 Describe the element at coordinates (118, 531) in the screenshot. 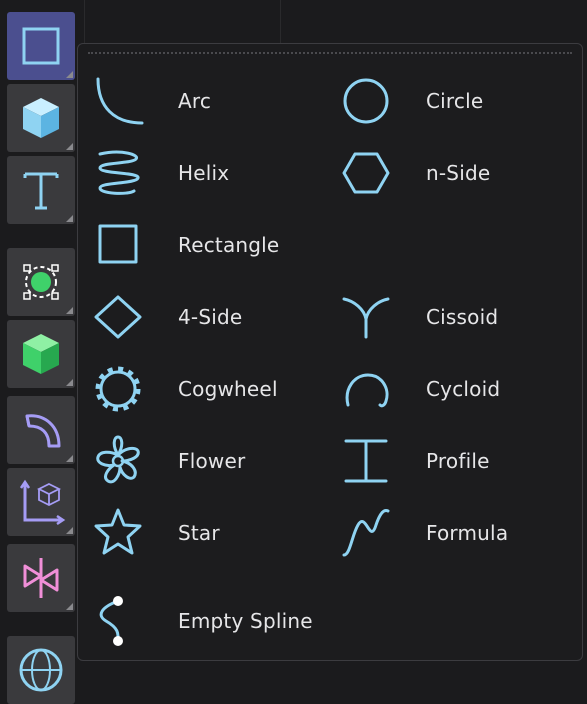

I see `star-icon` at that location.